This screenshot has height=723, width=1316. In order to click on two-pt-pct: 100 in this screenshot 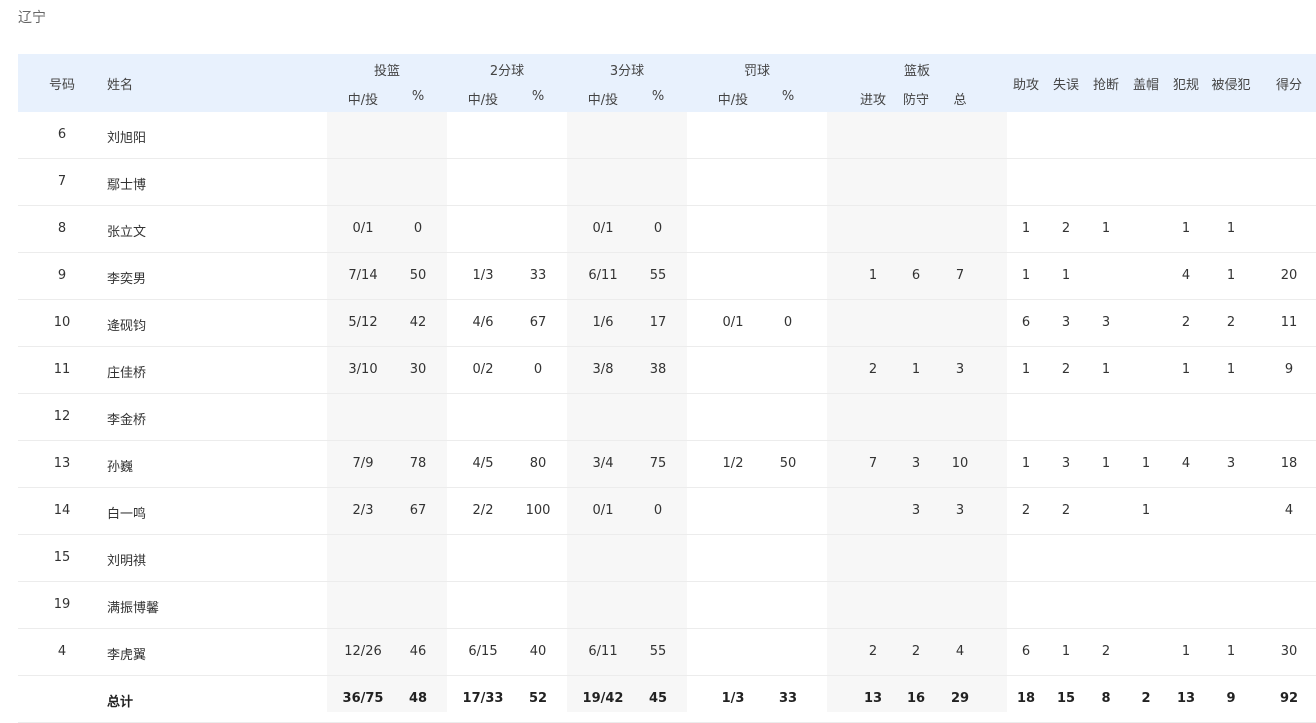, I will do `click(538, 510)`.